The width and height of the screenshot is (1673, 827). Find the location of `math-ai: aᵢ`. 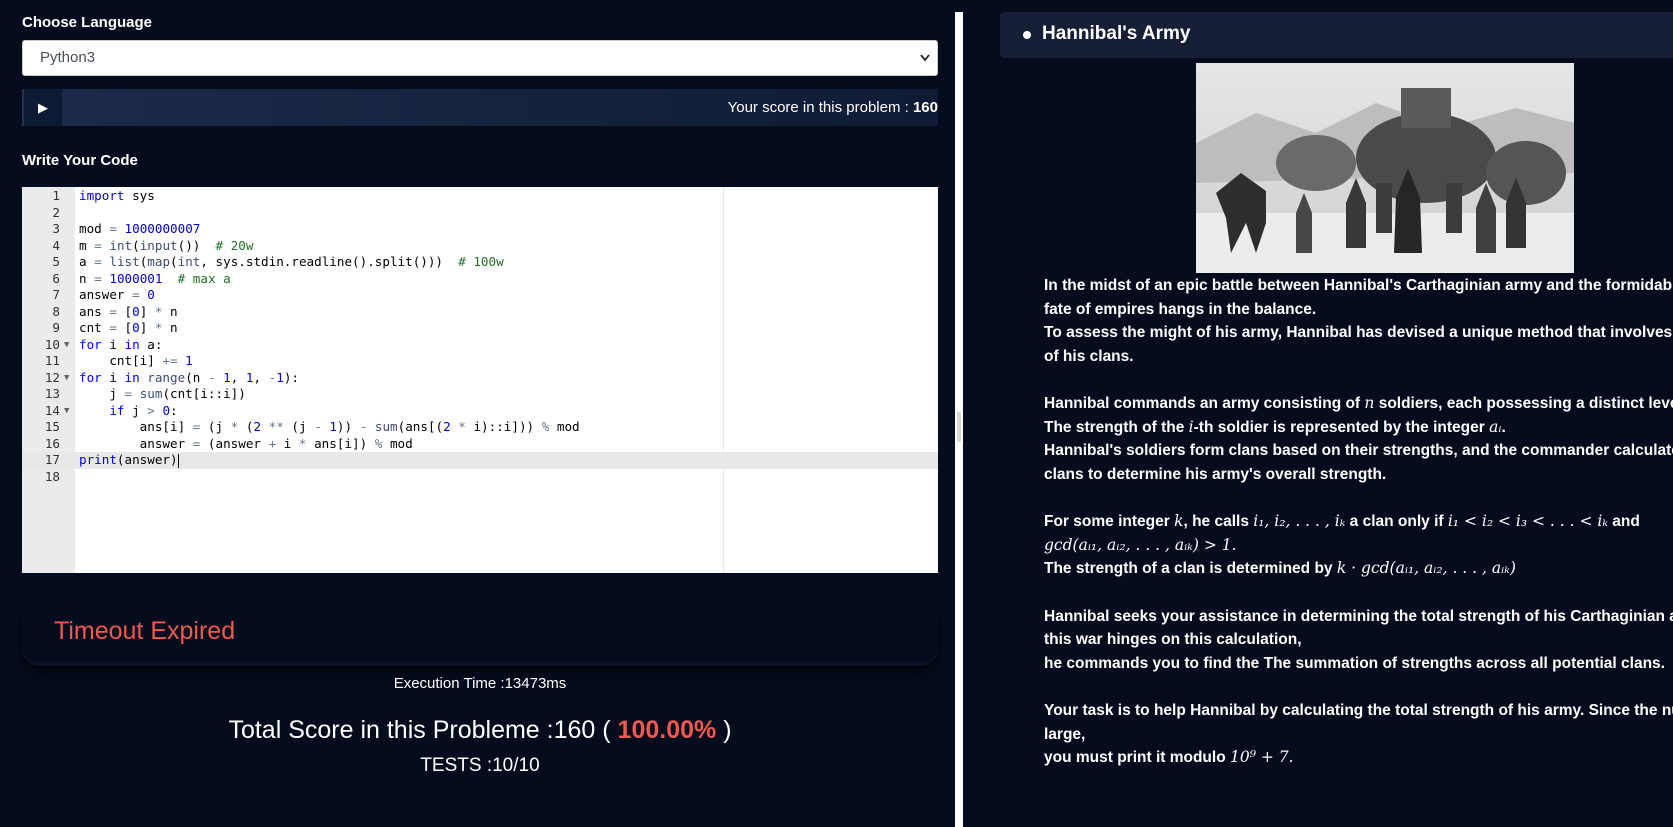

math-ai: aᵢ is located at coordinates (1495, 426).